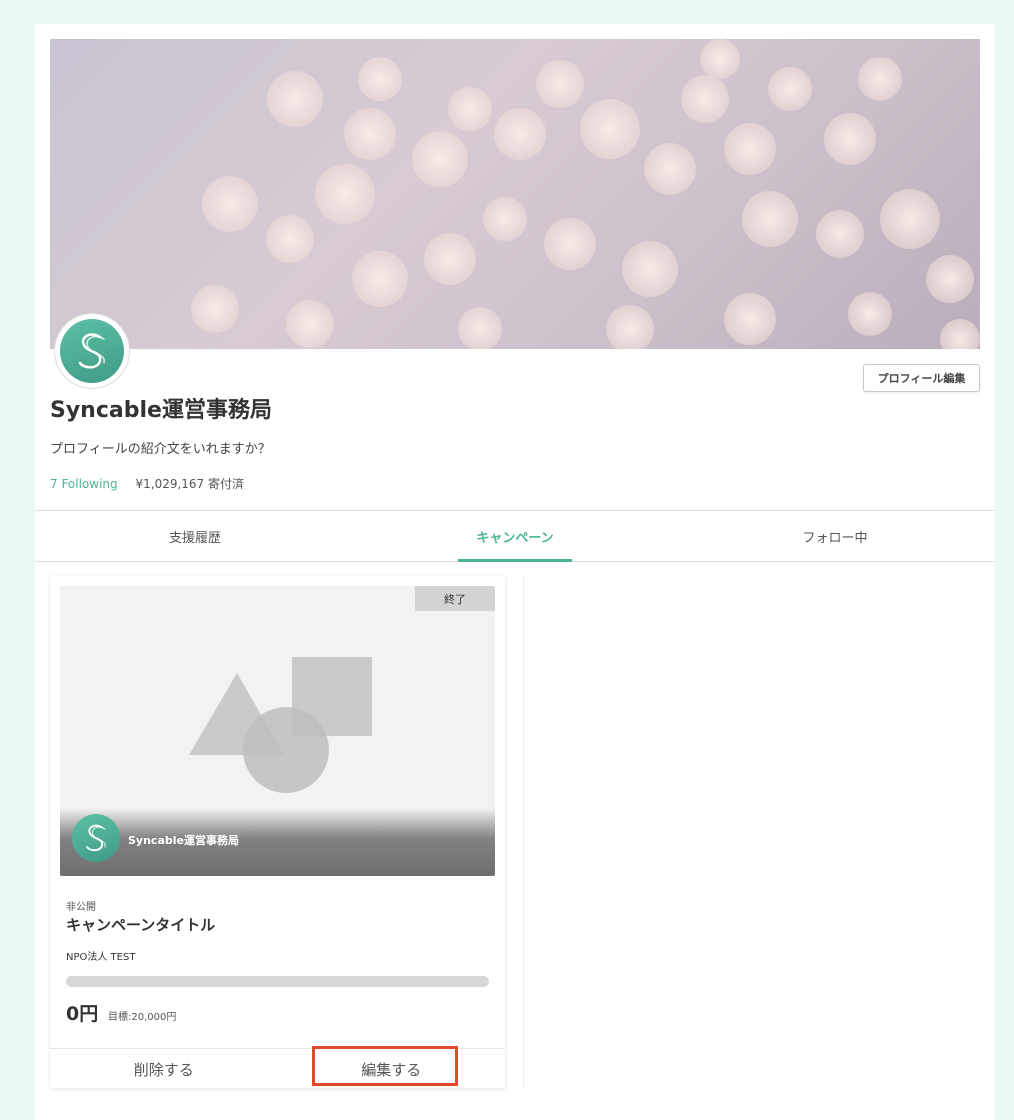  What do you see at coordinates (455, 598) in the screenshot?
I see `status-badge-ended: 終了` at bounding box center [455, 598].